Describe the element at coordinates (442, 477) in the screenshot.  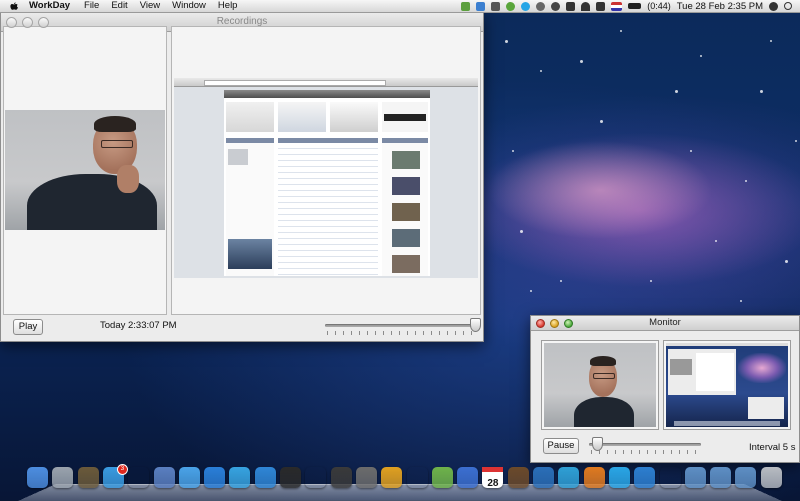
I see `numbers-icon` at that location.